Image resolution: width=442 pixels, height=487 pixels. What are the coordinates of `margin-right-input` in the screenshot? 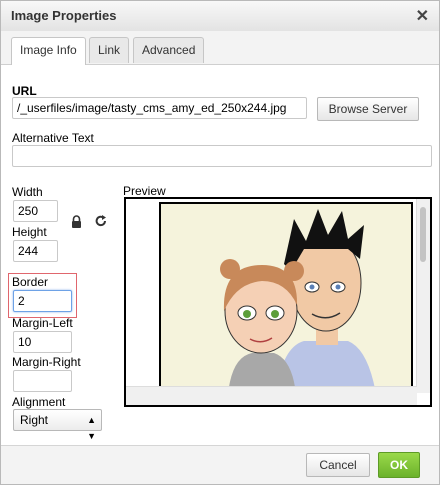 It's located at (42, 381).